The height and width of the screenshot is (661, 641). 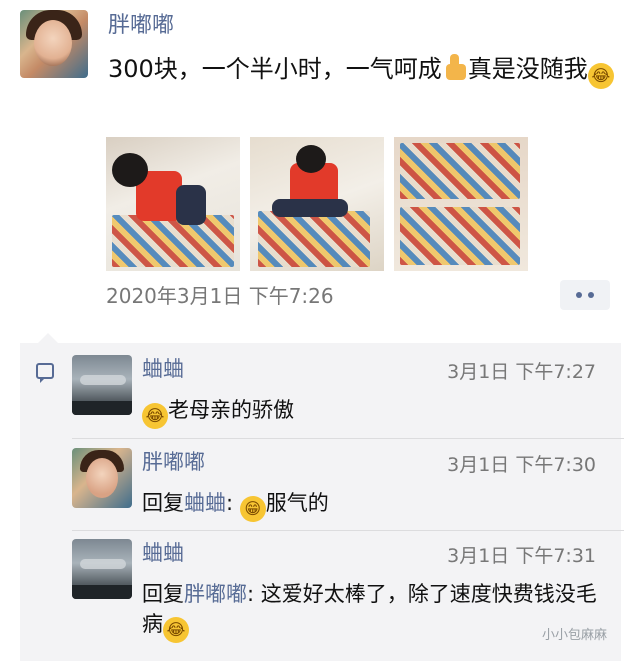 What do you see at coordinates (220, 296) in the screenshot?
I see `post-timestamp: 2020年3月1日 下午7:26` at bounding box center [220, 296].